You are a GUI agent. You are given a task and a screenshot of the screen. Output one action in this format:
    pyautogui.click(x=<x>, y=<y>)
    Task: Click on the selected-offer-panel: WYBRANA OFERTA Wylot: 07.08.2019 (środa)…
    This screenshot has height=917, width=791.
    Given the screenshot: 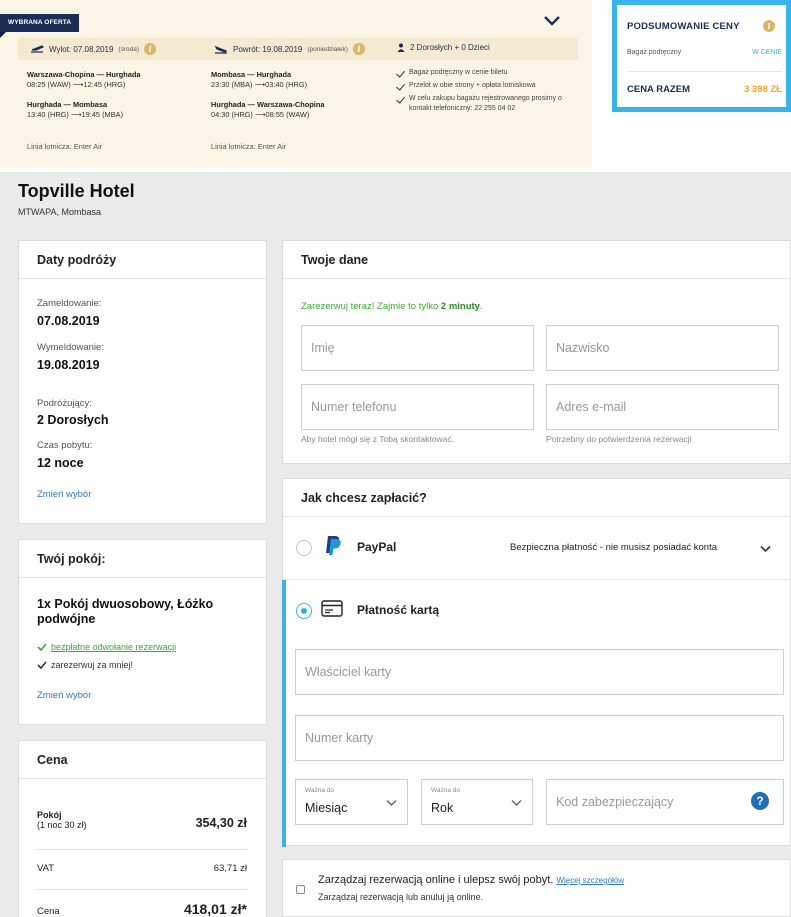 What is the action you would take?
    pyautogui.click(x=296, y=84)
    